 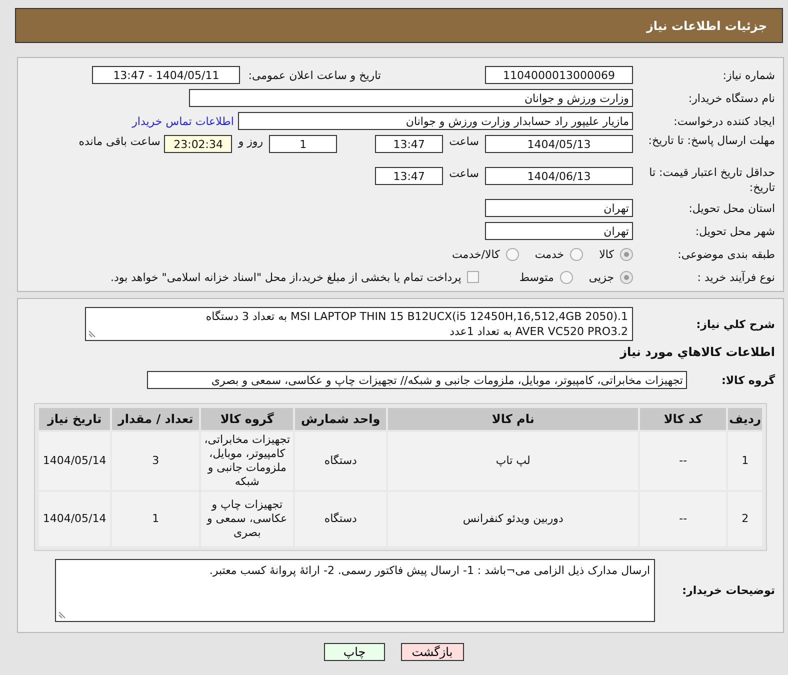 I want to click on radio-label: کالا/خدمت, so click(x=476, y=254).